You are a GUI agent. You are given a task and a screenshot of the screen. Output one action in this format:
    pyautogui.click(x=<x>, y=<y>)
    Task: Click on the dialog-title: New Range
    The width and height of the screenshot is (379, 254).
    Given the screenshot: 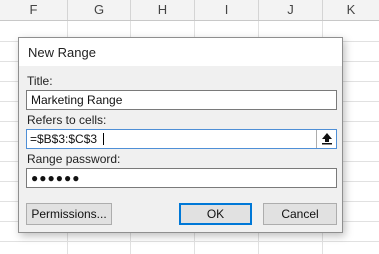 What is the action you would take?
    pyautogui.click(x=62, y=52)
    